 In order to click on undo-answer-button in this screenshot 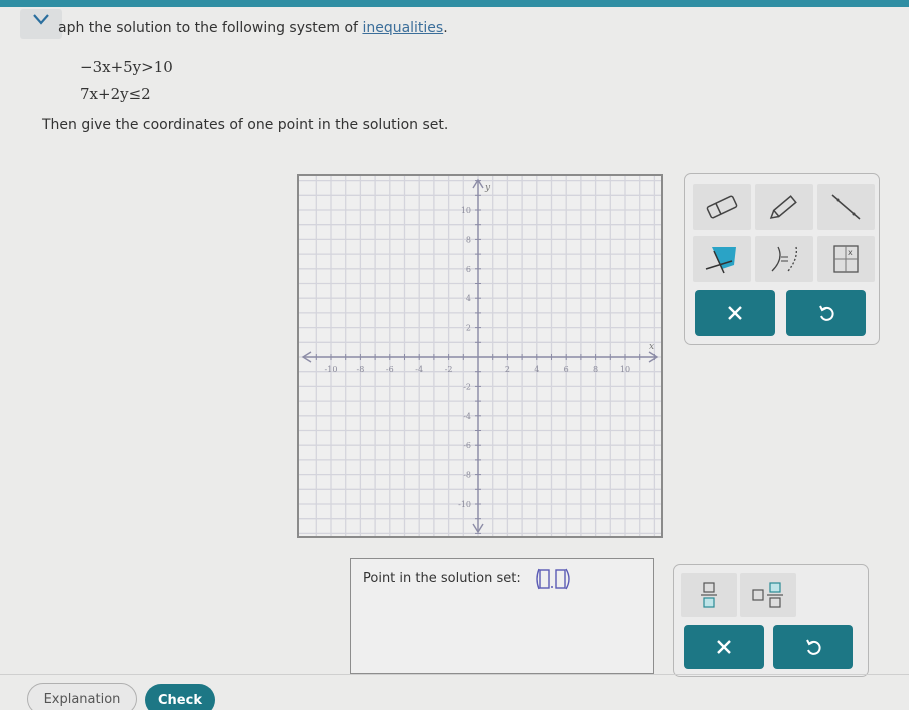, I will do `click(813, 647)`.